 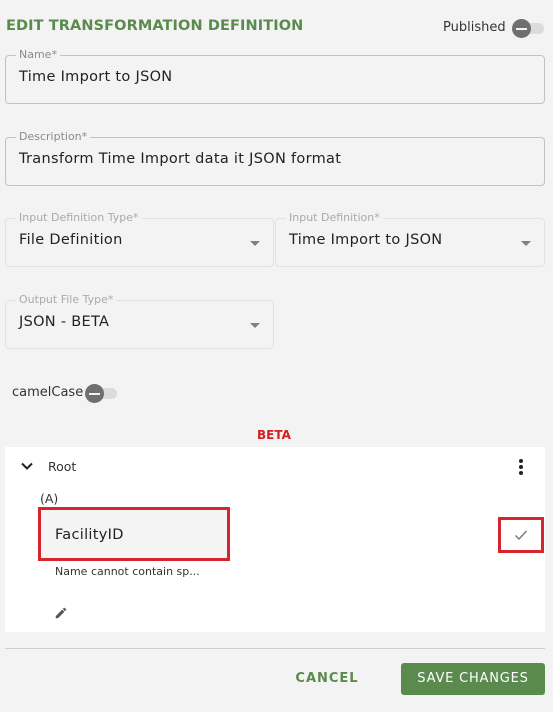 What do you see at coordinates (89, 535) in the screenshot?
I see `node-name-value: FacilityID` at bounding box center [89, 535].